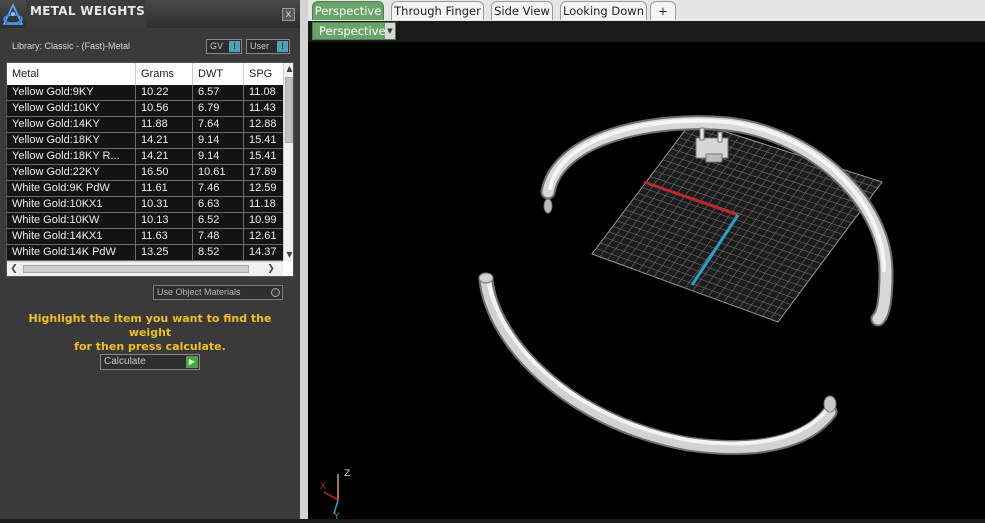  I want to click on cell-metal: White Gold:9K PdW, so click(71, 189).